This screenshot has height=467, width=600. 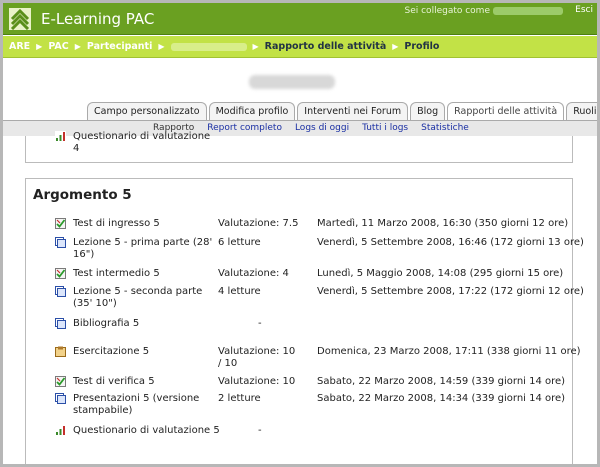 What do you see at coordinates (445, 128) in the screenshot?
I see `subtab-statistiche: Statistiche` at bounding box center [445, 128].